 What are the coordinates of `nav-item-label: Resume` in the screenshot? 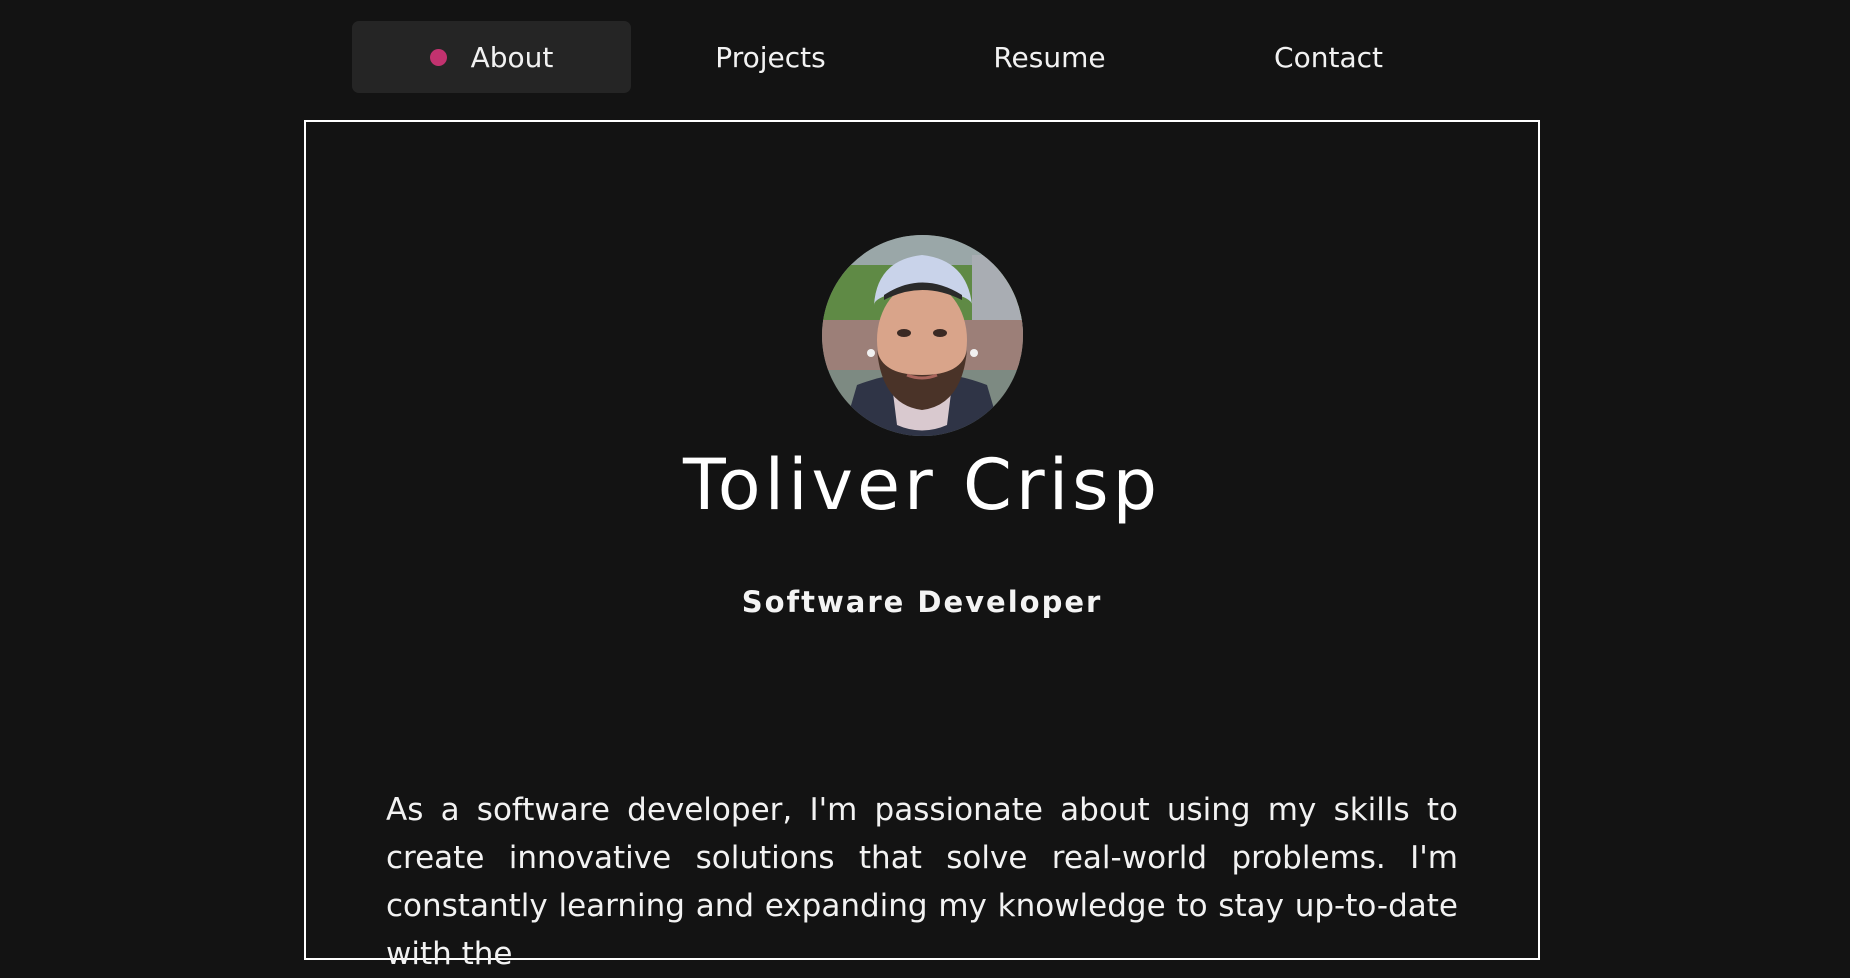 It's located at (1049, 57).